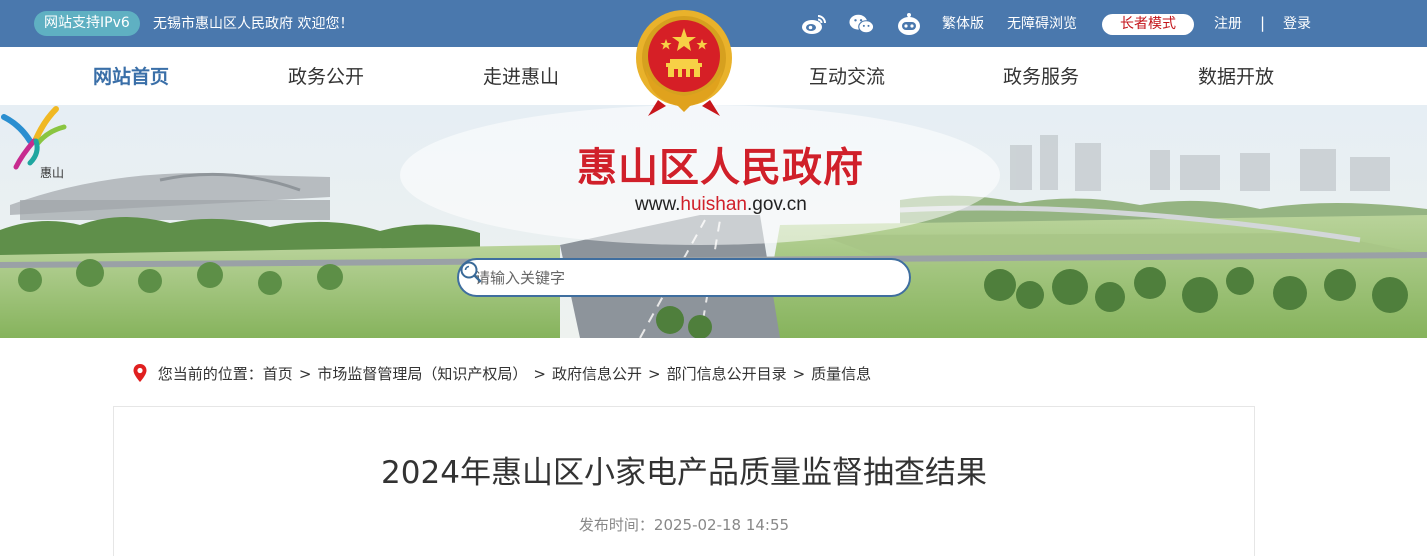 The width and height of the screenshot is (1427, 556). Describe the element at coordinates (140, 373) in the screenshot. I see `location-pin-icon` at that location.